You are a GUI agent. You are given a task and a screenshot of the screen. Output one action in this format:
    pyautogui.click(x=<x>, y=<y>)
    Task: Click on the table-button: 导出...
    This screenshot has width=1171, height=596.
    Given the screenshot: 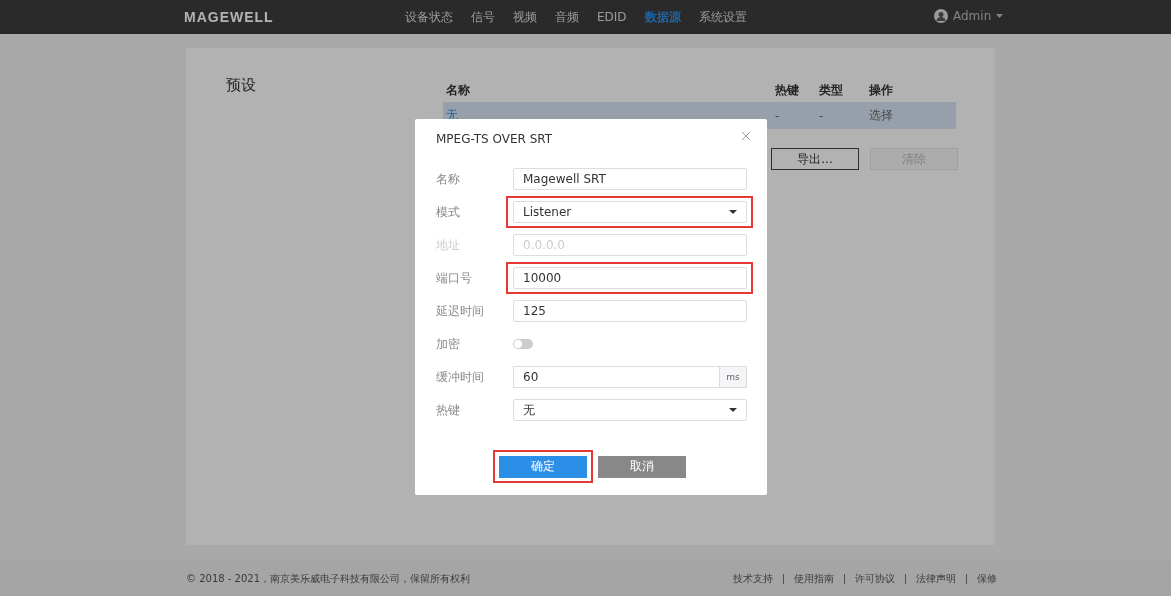 What is the action you would take?
    pyautogui.click(x=815, y=159)
    